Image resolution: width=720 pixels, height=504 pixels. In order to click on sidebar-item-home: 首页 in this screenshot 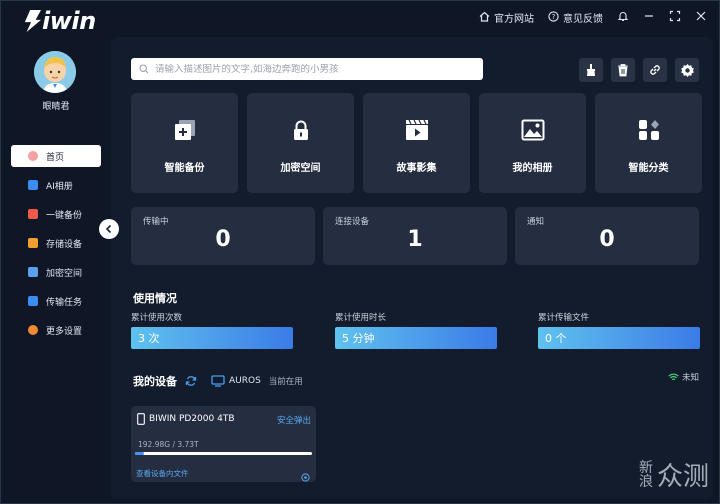, I will do `click(56, 156)`.